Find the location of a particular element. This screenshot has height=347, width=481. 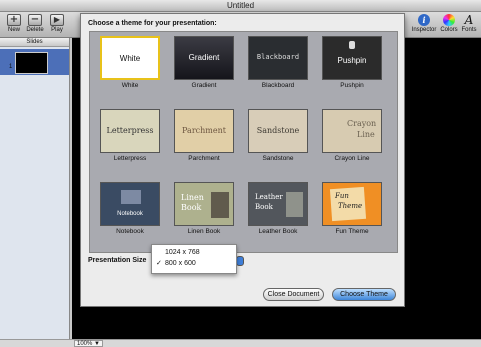

colors-button-label: Colors is located at coordinates (449, 30).